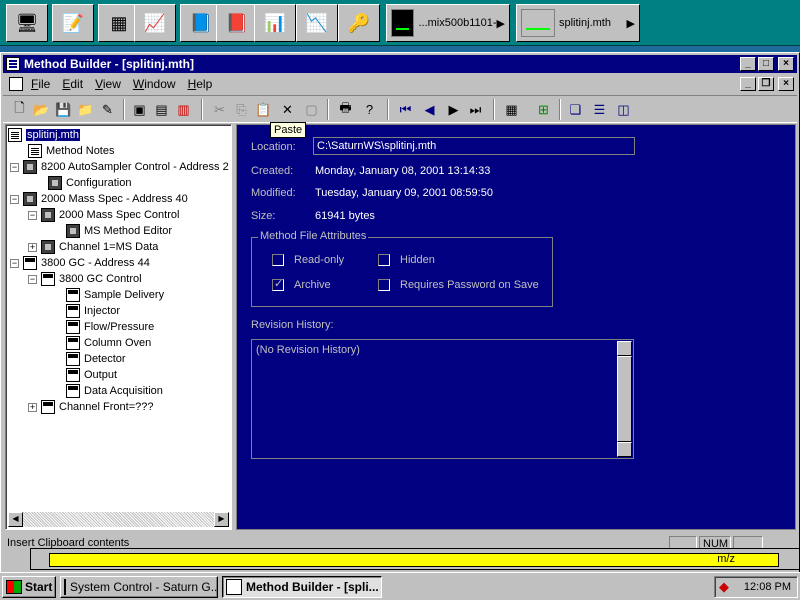  I want to click on security-launcher-button: 🔑, so click(359, 23).